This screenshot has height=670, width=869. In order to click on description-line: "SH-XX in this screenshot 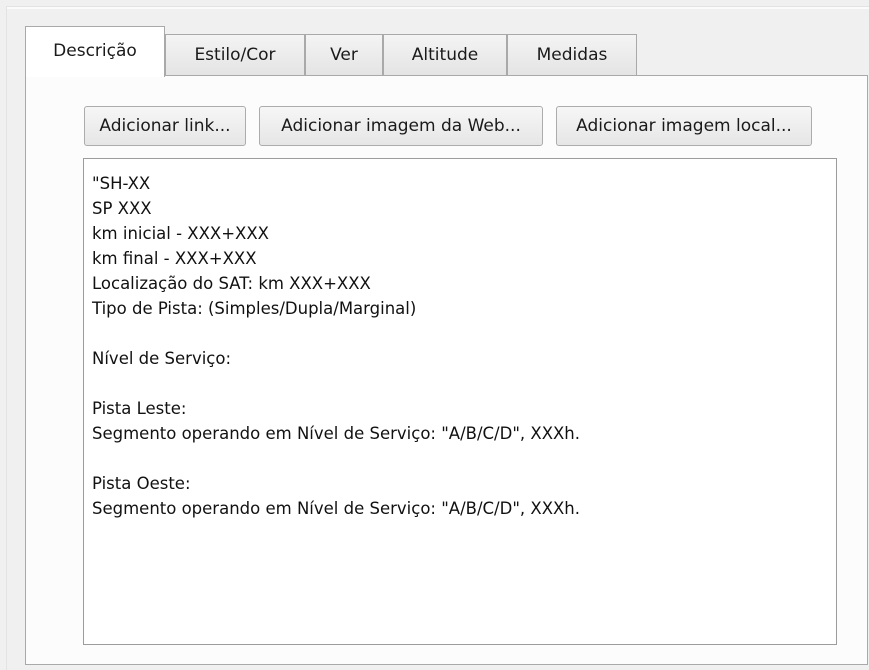, I will do `click(121, 183)`.